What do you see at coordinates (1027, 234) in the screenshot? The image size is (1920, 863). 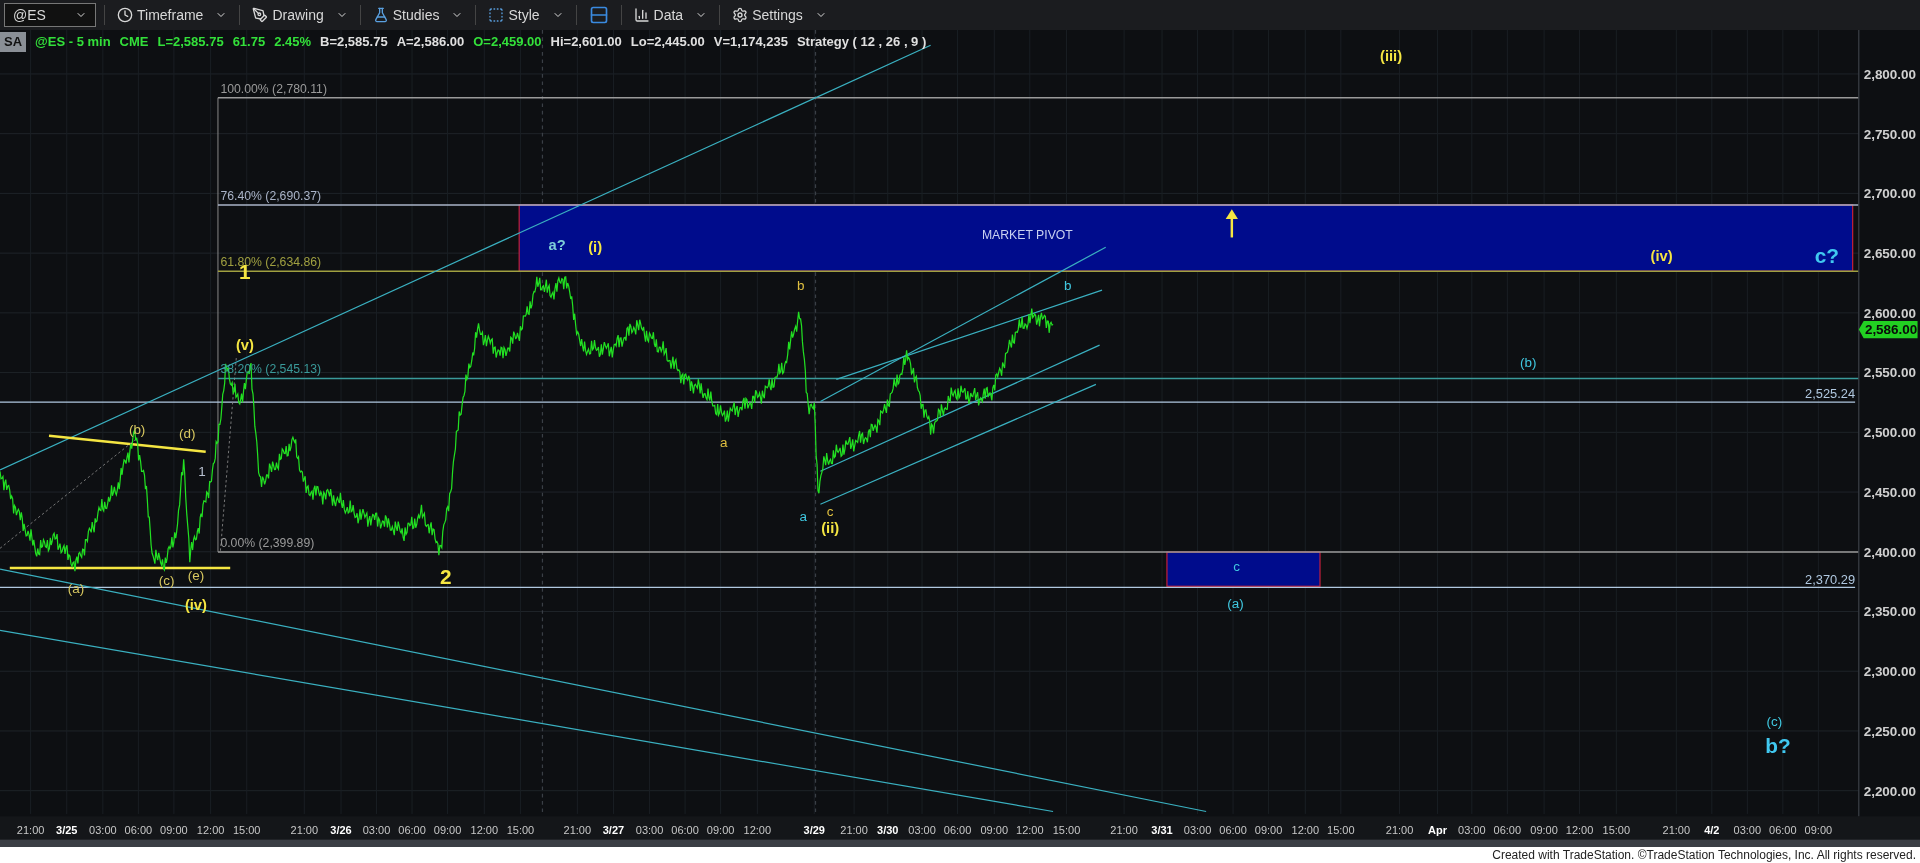 I see `zone-label: MARKET PIVOT` at bounding box center [1027, 234].